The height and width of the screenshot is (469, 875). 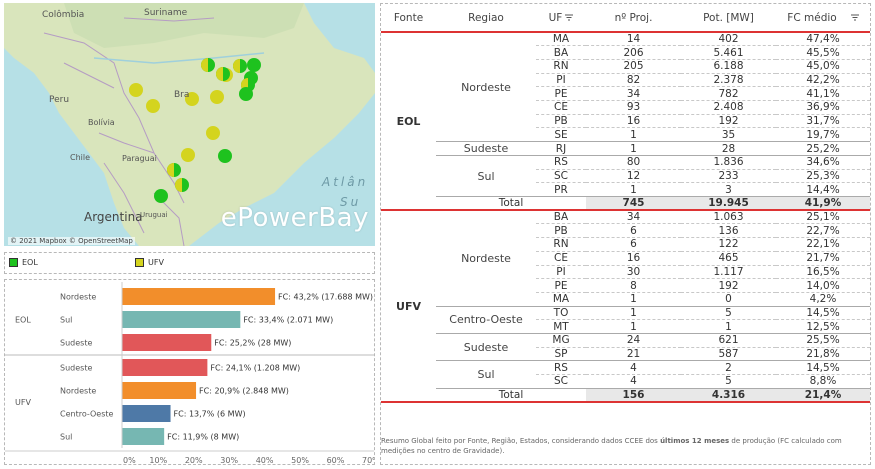 I want to click on total-nproj: 745, so click(x=633, y=204).